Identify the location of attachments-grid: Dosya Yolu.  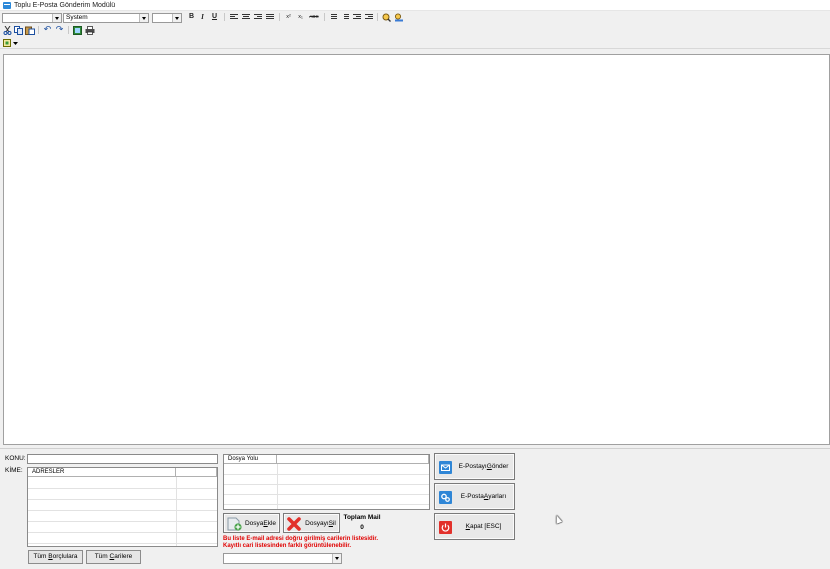
(326, 482).